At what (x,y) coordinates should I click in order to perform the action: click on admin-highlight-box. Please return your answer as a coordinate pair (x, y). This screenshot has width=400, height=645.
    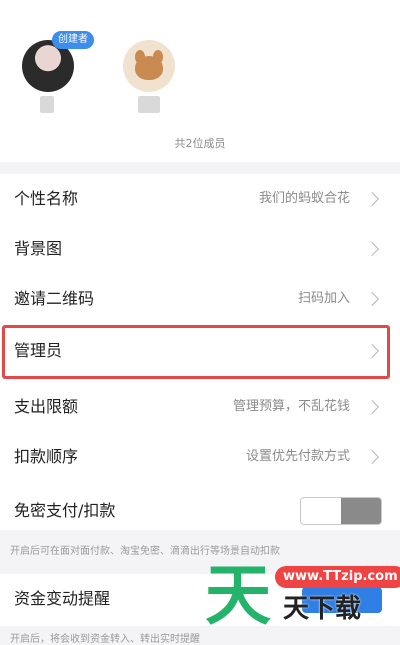
    Looking at the image, I should click on (196, 352).